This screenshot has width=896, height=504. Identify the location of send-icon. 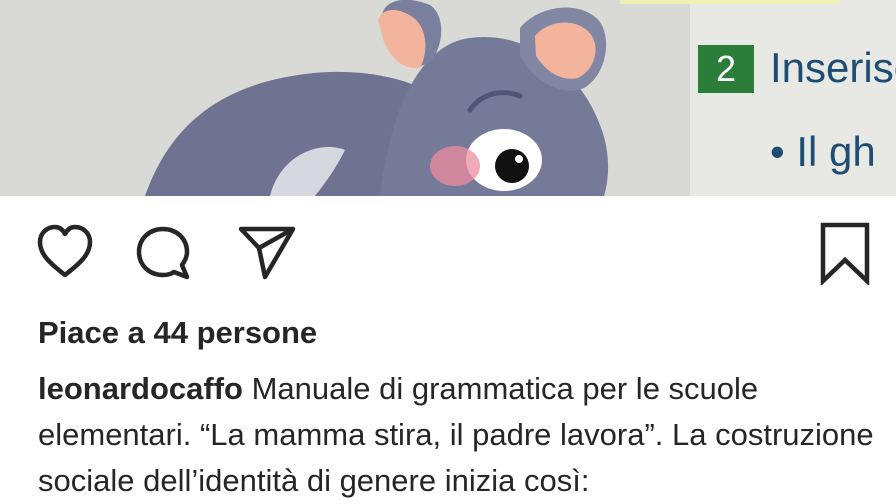
(267, 253).